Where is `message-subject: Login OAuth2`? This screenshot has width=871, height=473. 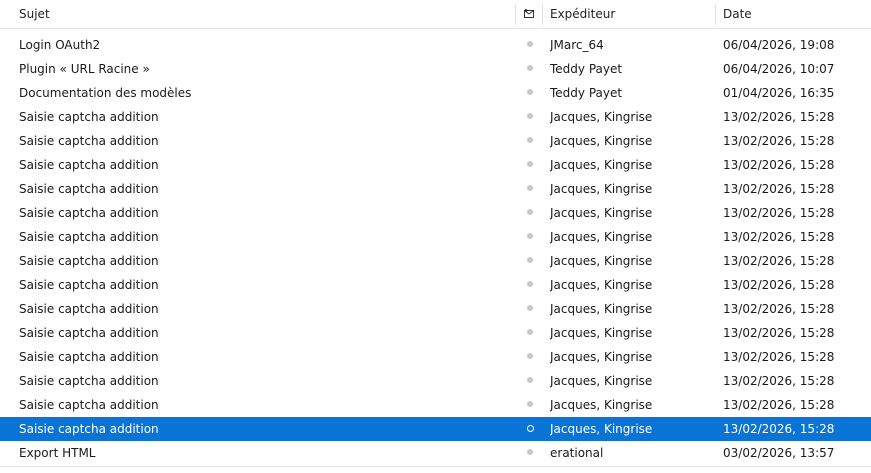 message-subject: Login OAuth2 is located at coordinates (60, 45).